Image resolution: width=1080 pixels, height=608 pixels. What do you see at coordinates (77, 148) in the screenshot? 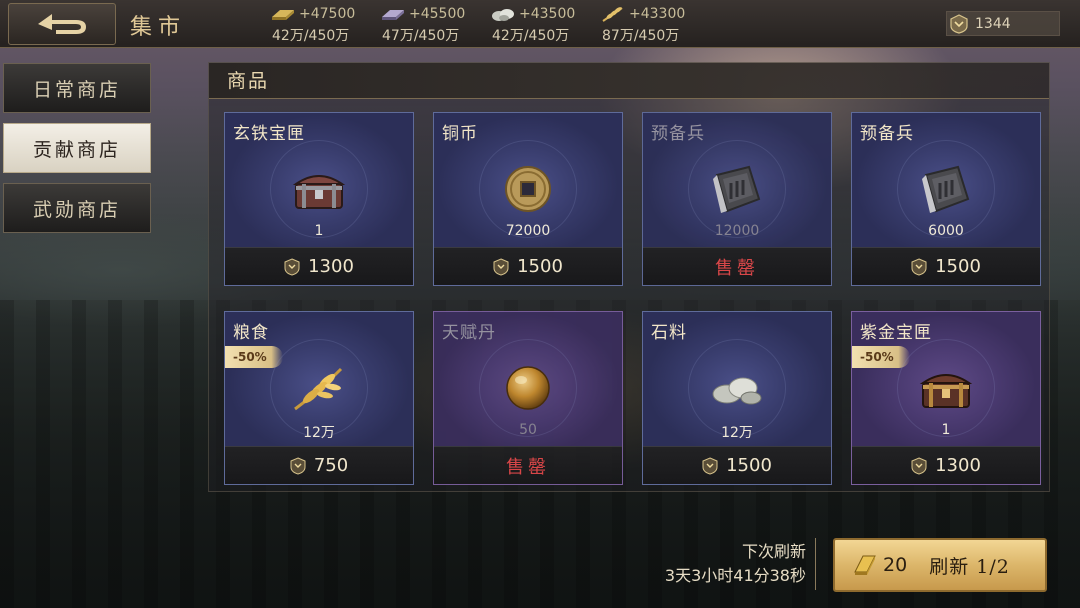
I see `tab-contribution-shop: 贡献商店` at bounding box center [77, 148].